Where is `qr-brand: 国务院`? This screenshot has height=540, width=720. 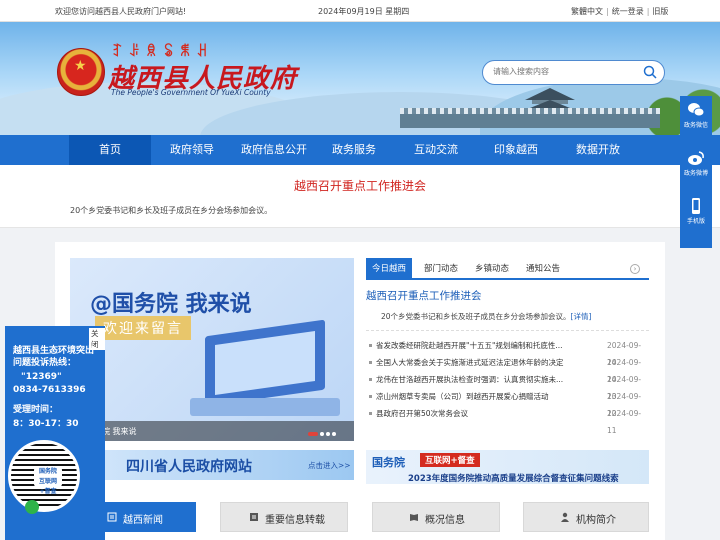 qr-brand: 国务院 is located at coordinates (47, 471).